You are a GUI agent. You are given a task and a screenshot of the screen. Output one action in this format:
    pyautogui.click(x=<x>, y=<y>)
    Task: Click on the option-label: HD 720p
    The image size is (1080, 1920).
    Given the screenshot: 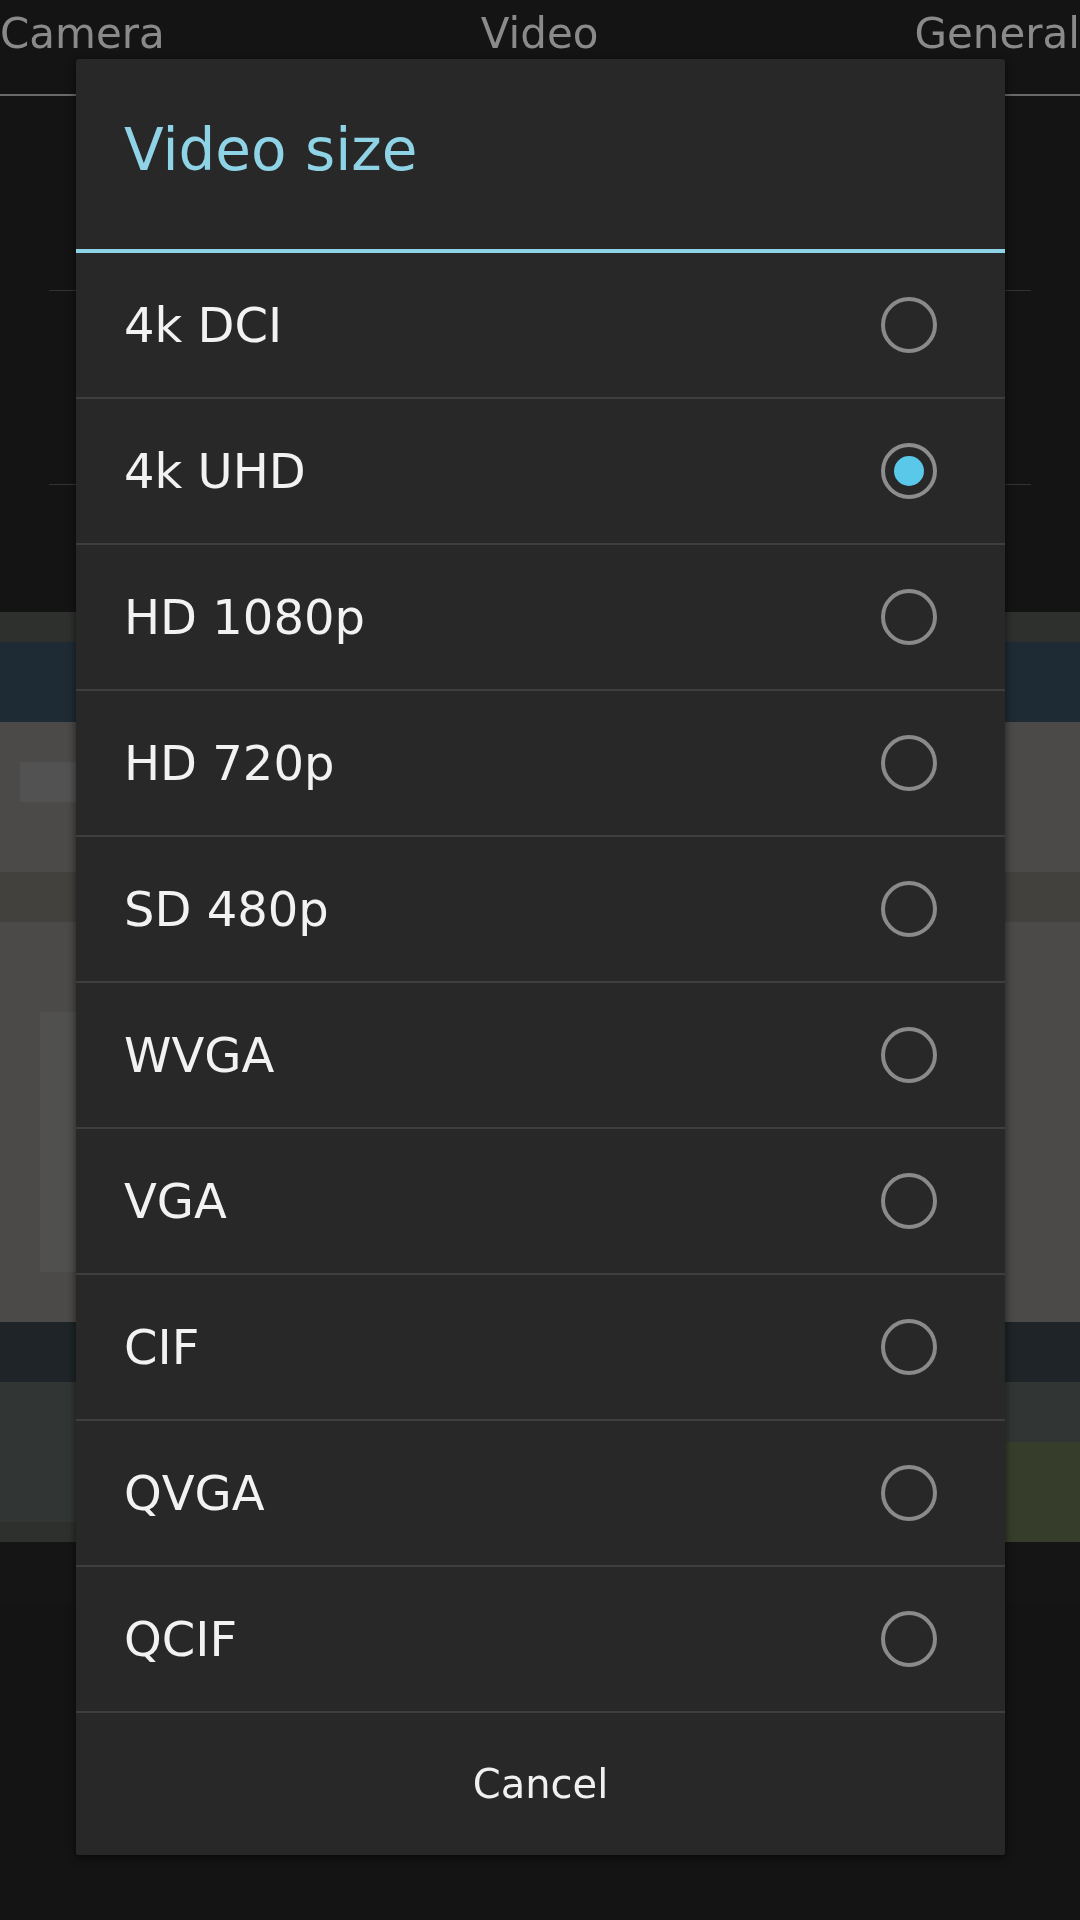 What is the action you would take?
    pyautogui.click(x=229, y=763)
    